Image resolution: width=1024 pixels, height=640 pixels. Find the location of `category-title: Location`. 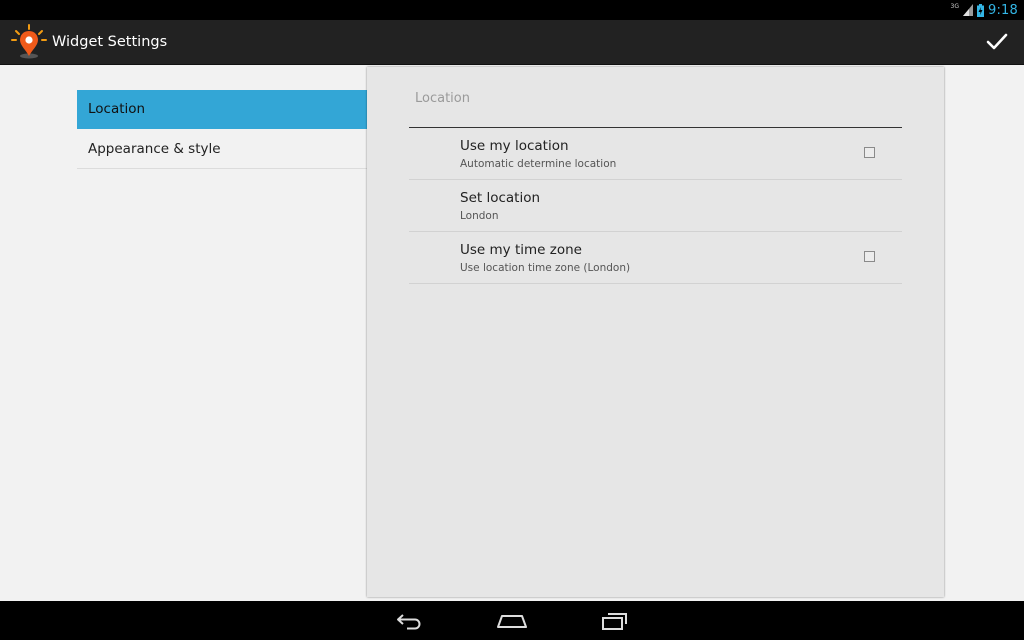

category-title: Location is located at coordinates (442, 98).